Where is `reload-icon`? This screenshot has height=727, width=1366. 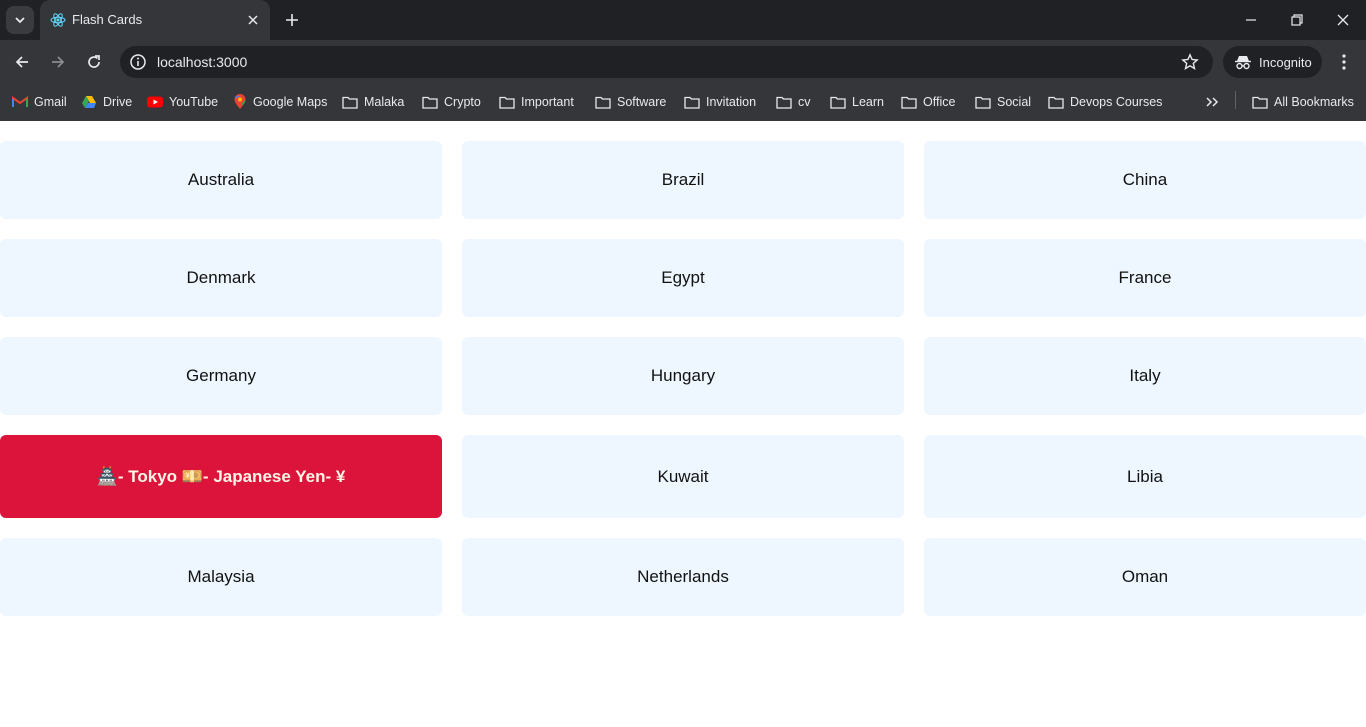 reload-icon is located at coordinates (94, 61).